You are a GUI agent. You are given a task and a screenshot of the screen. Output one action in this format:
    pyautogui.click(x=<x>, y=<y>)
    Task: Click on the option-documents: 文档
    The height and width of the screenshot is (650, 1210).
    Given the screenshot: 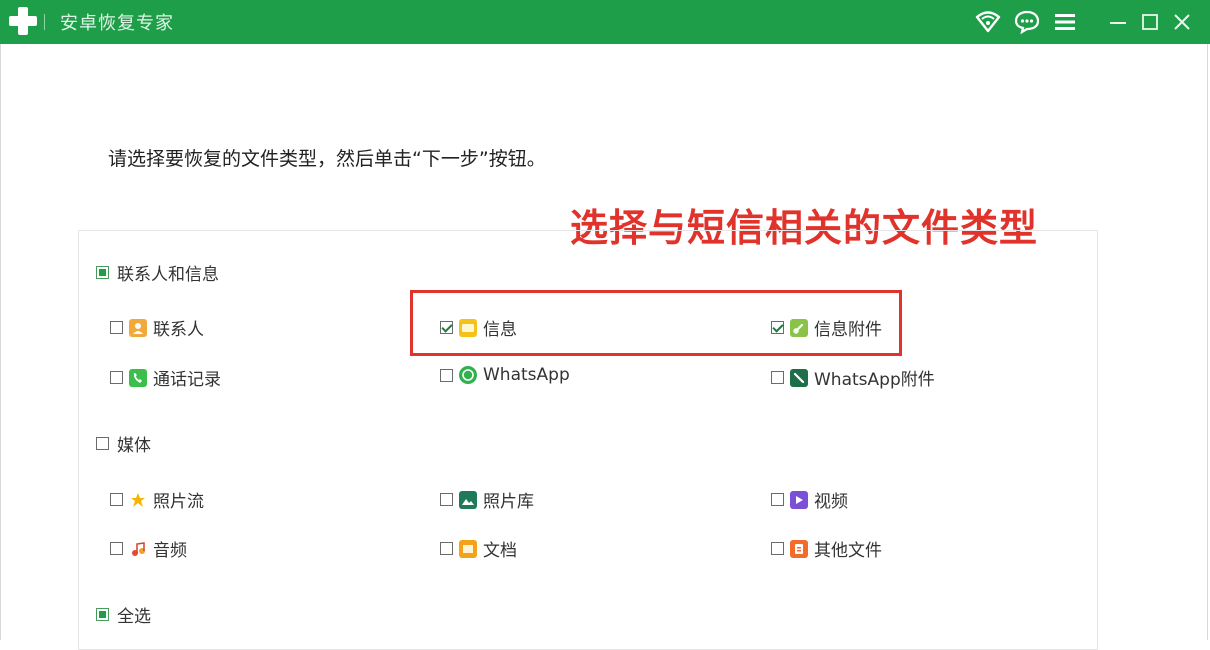 What is the action you would take?
    pyautogui.click(x=478, y=548)
    